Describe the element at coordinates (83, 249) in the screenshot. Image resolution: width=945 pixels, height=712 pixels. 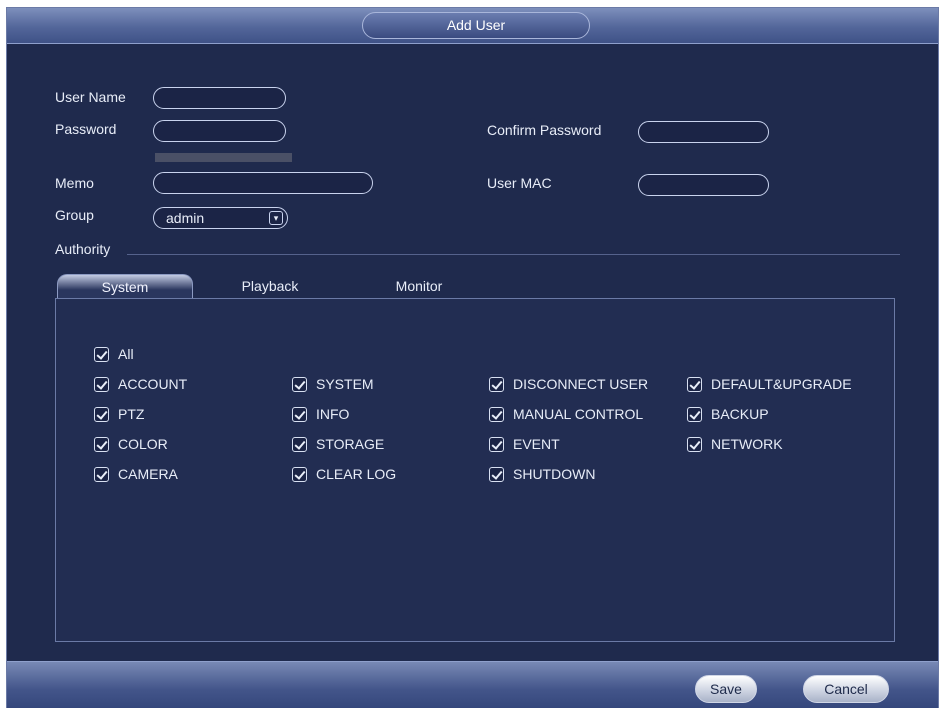
I see `authority-label: Authority` at that location.